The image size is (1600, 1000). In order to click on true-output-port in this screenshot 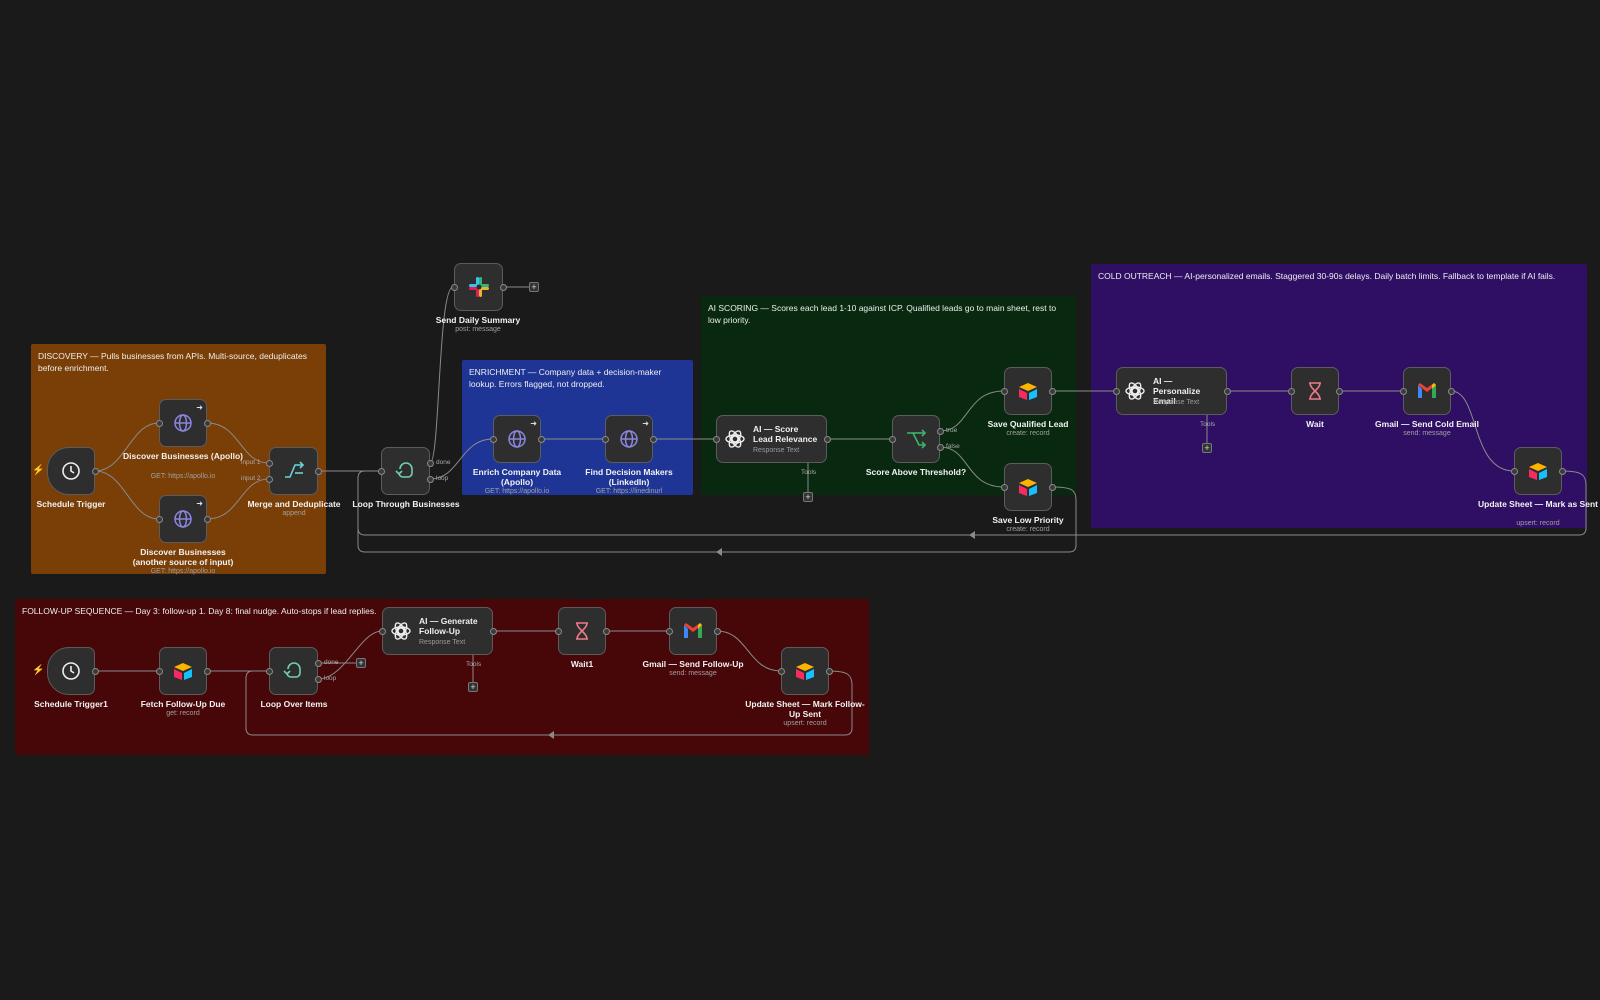, I will do `click(940, 431)`.